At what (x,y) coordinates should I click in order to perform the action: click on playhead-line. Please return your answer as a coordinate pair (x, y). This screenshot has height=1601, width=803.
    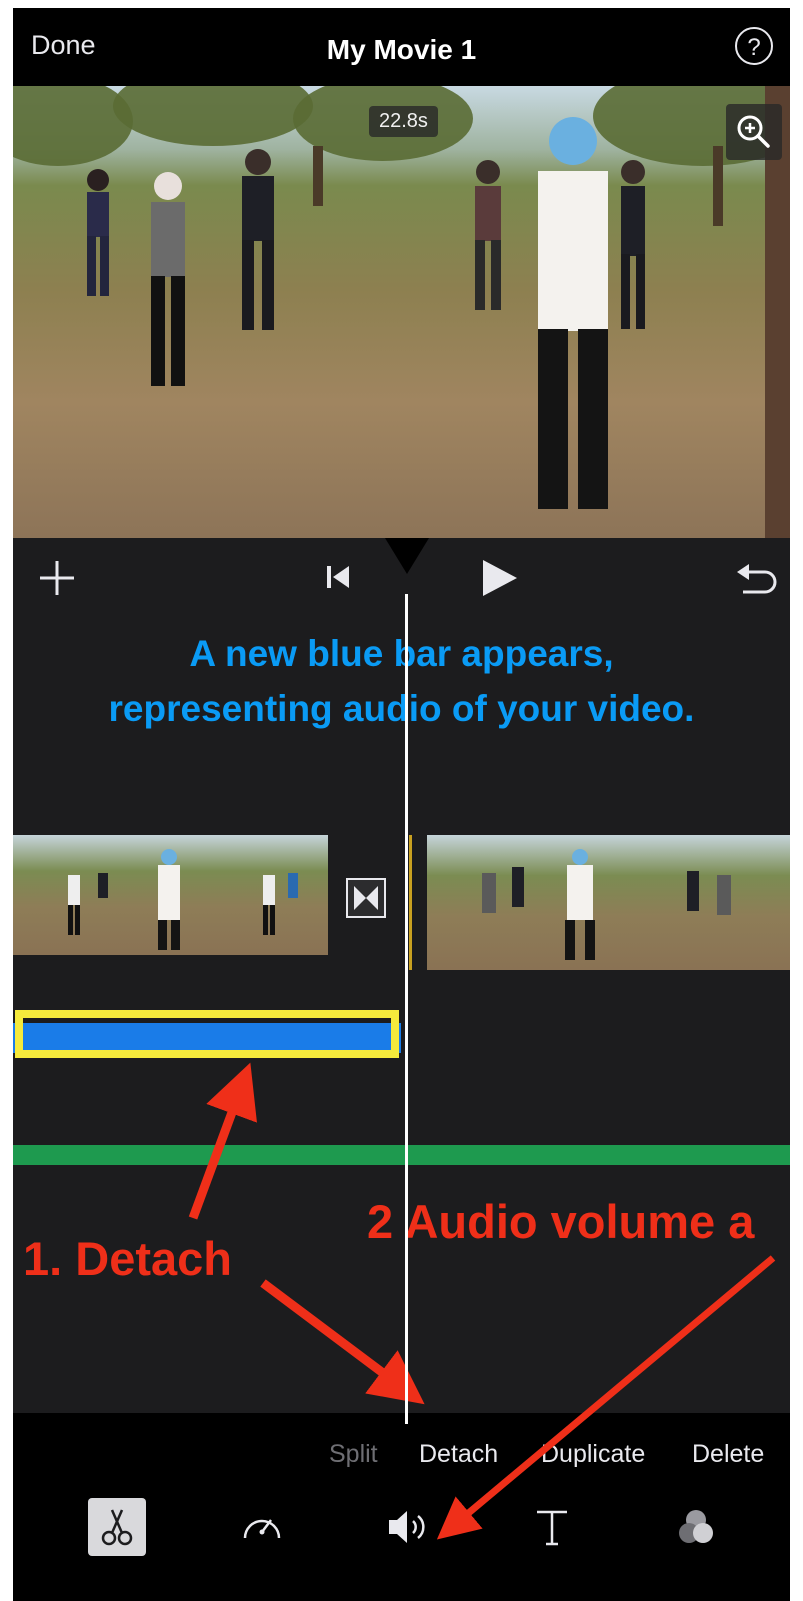
    Looking at the image, I should click on (406, 1009).